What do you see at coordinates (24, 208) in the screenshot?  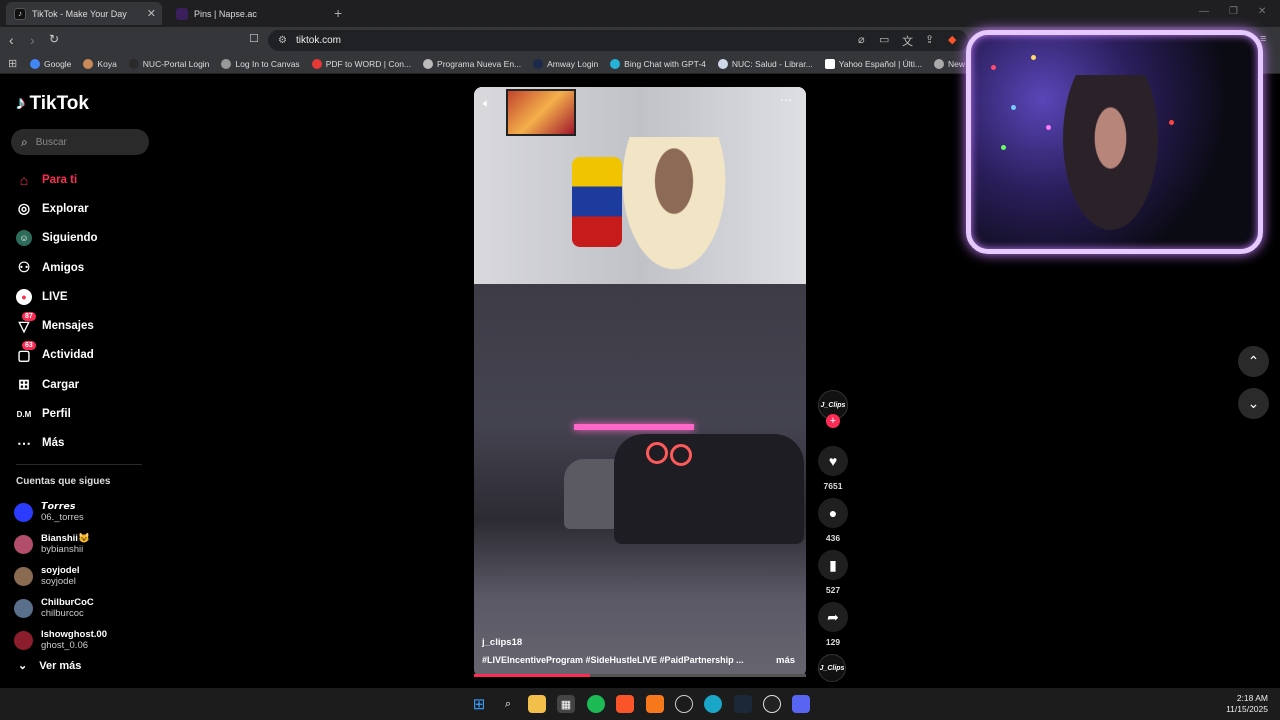 I see `compass-icon: ◎` at bounding box center [24, 208].